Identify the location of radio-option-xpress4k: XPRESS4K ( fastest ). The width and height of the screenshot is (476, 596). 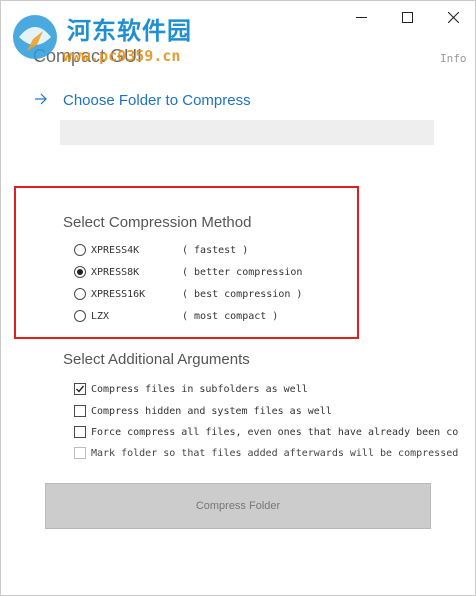
(161, 250).